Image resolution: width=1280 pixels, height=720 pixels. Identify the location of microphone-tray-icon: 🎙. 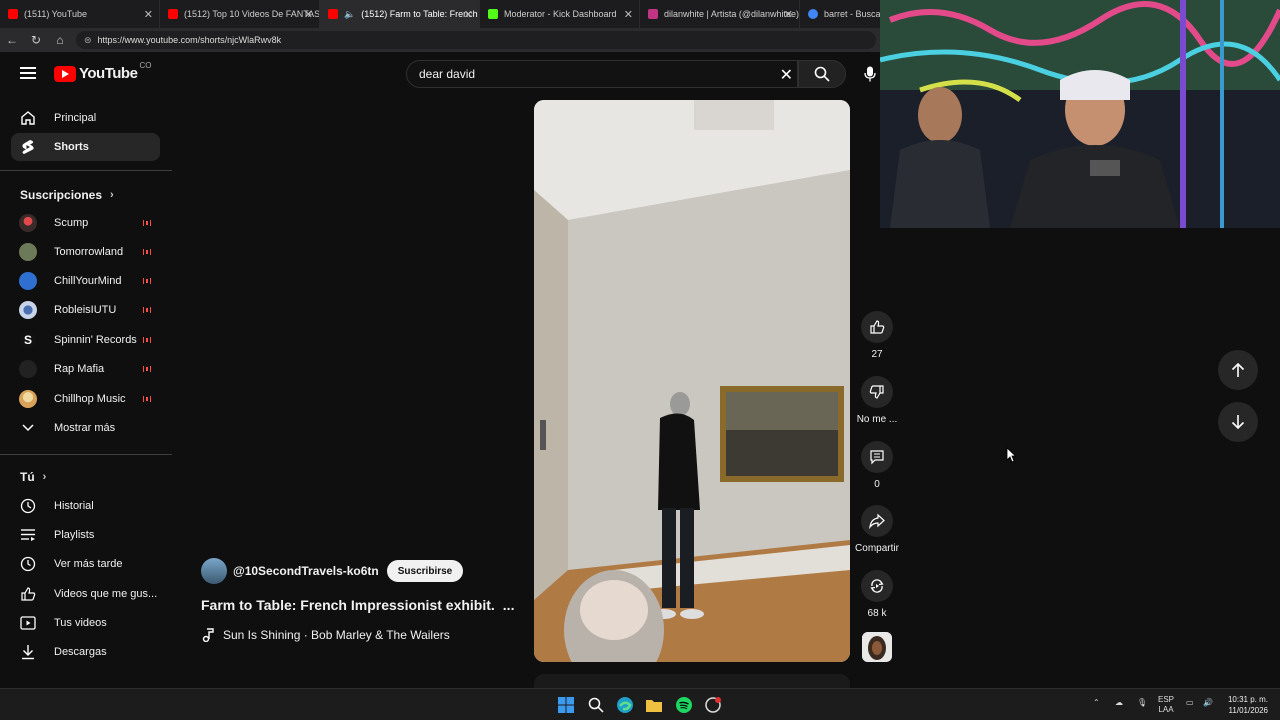
(1142, 703).